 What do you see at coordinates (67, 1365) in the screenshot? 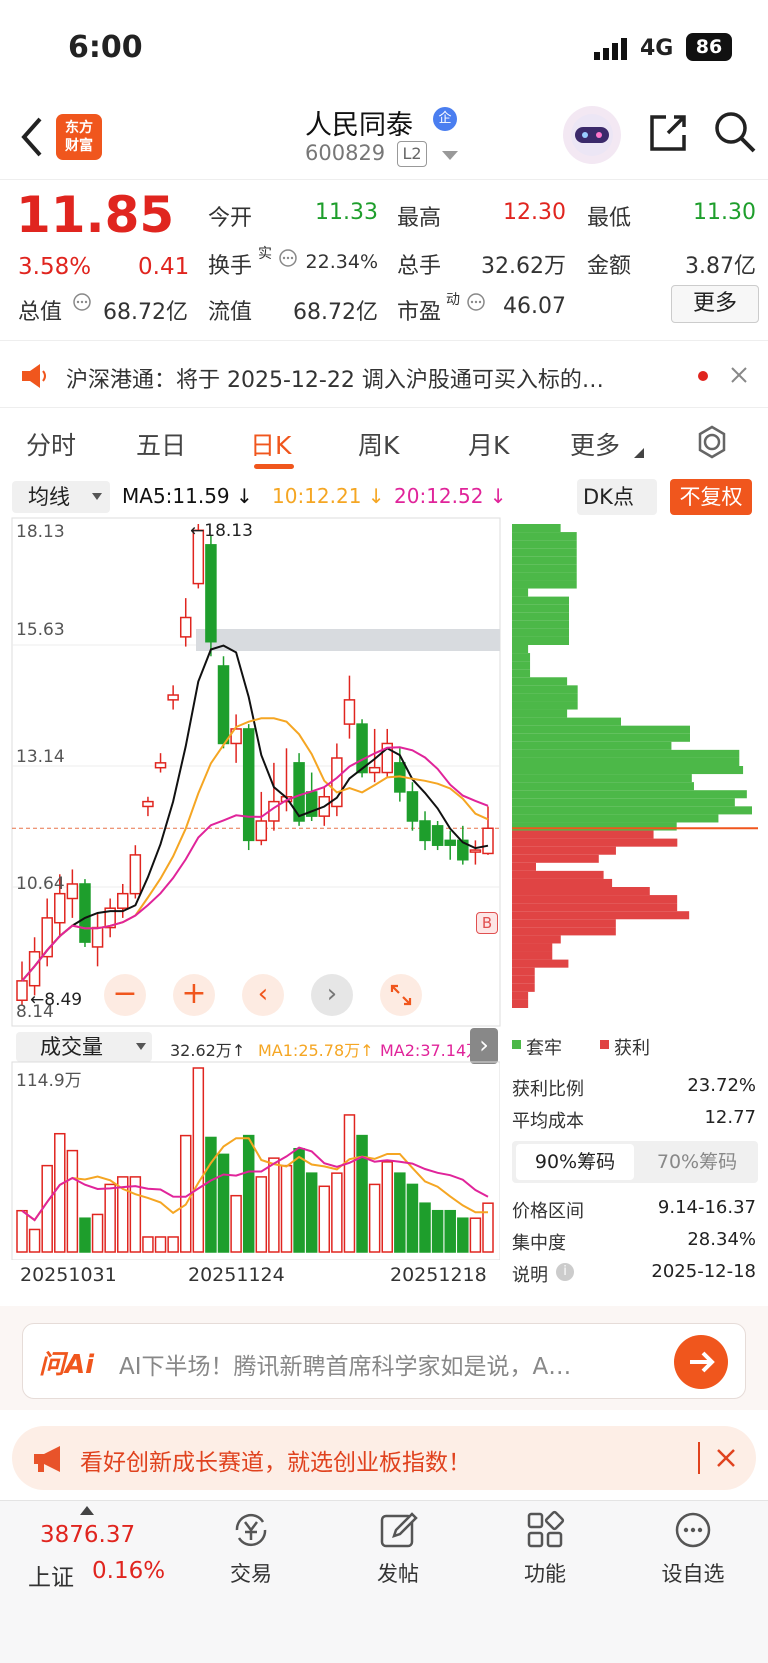
I see `ai-brand: 问Ai` at bounding box center [67, 1365].